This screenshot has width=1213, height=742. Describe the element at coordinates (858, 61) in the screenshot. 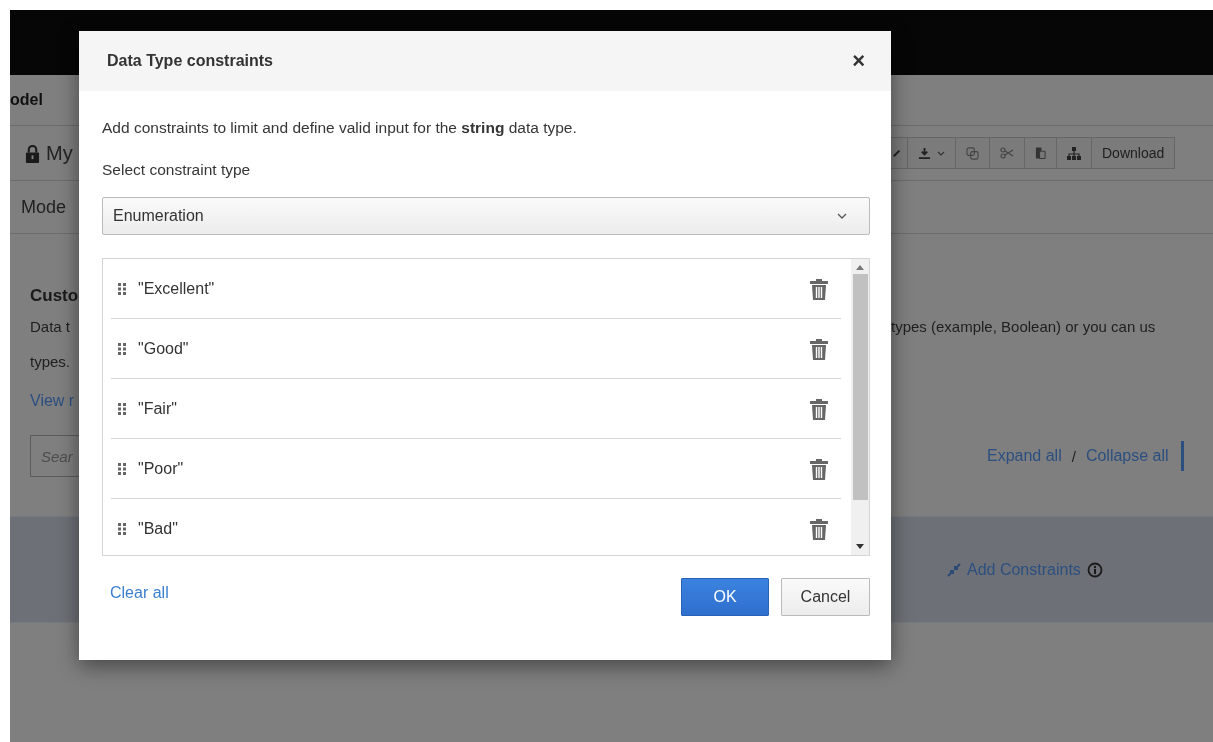

I see `close-button: ×` at that location.